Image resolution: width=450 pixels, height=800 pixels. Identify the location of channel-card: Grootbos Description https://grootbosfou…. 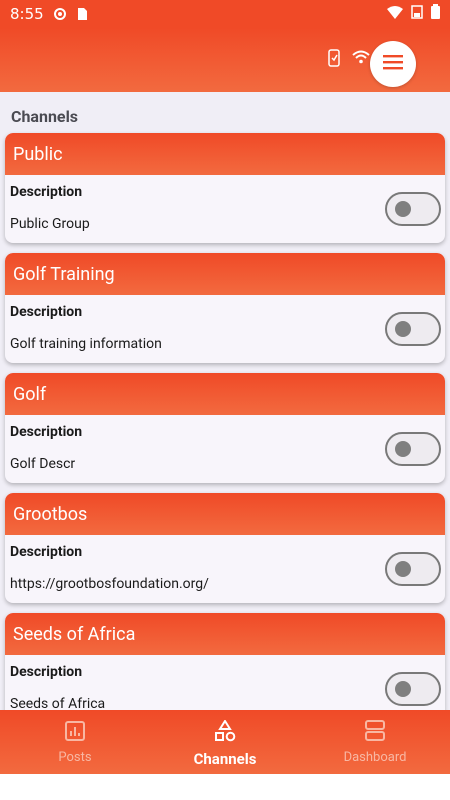
(225, 548).